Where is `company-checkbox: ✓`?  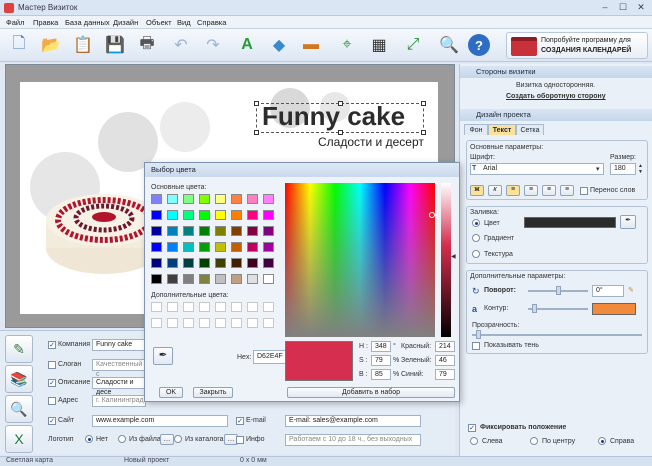 company-checkbox: ✓ is located at coordinates (52, 345).